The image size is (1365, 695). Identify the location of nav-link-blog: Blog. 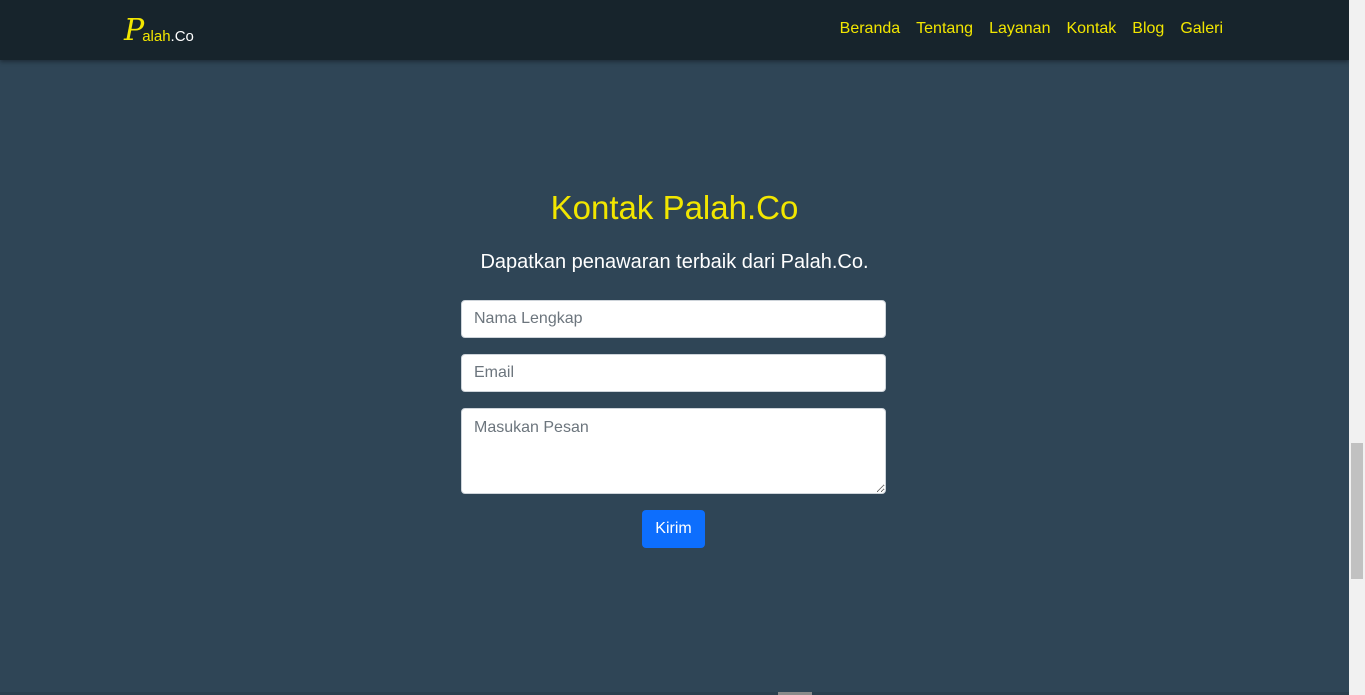
(1148, 29).